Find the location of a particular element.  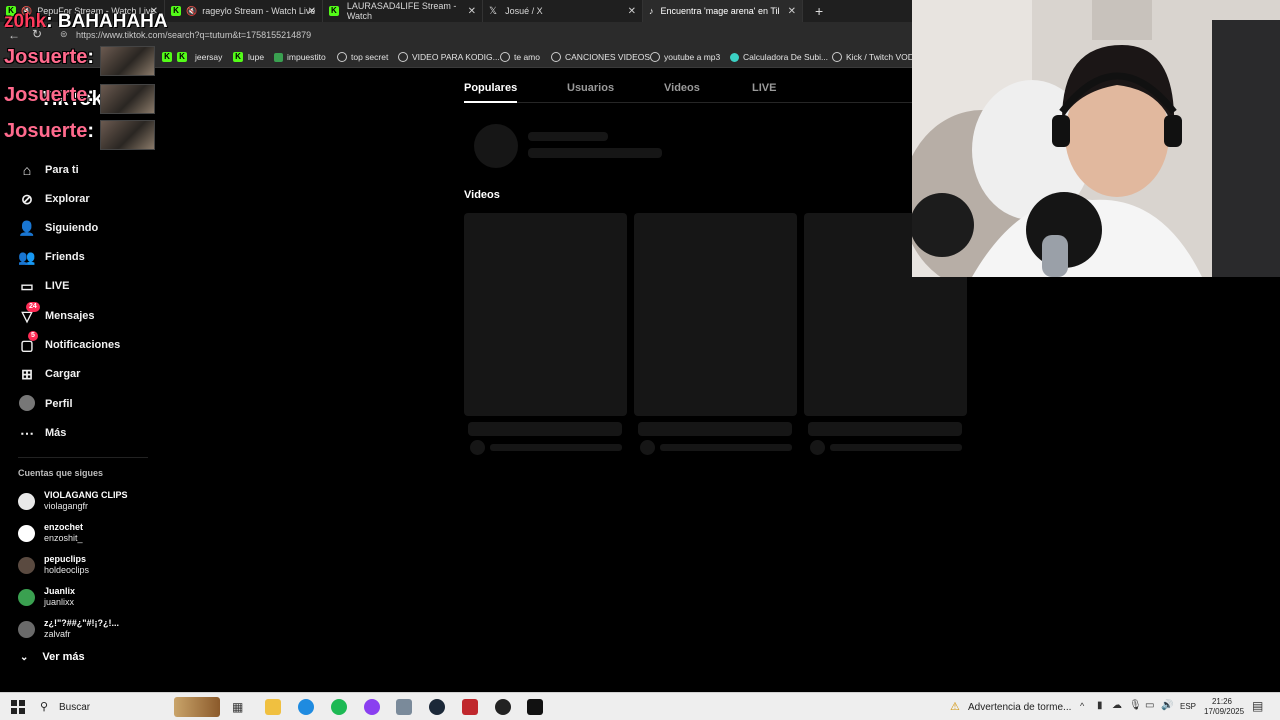

network-icon: ▭ is located at coordinates (1149, 705).